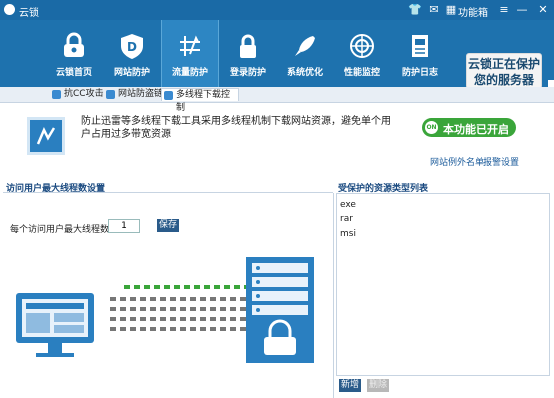 This screenshot has height=398, width=554. I want to click on feature-icon, so click(46, 136).